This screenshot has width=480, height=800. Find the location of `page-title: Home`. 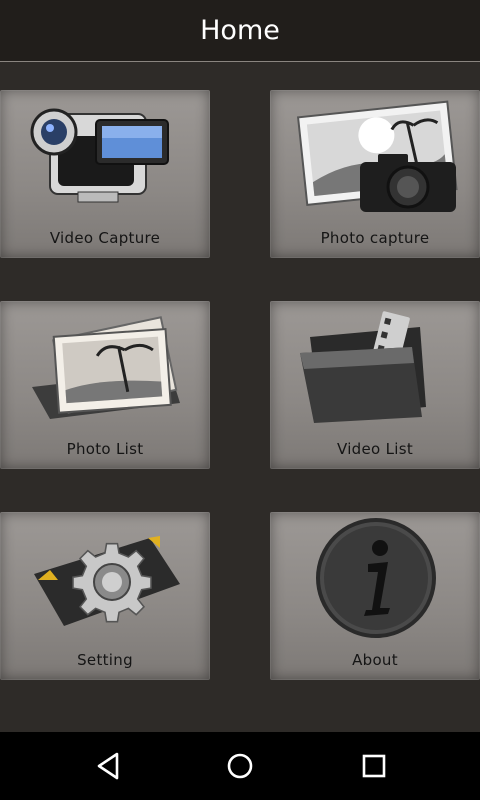

page-title: Home is located at coordinates (240, 30).